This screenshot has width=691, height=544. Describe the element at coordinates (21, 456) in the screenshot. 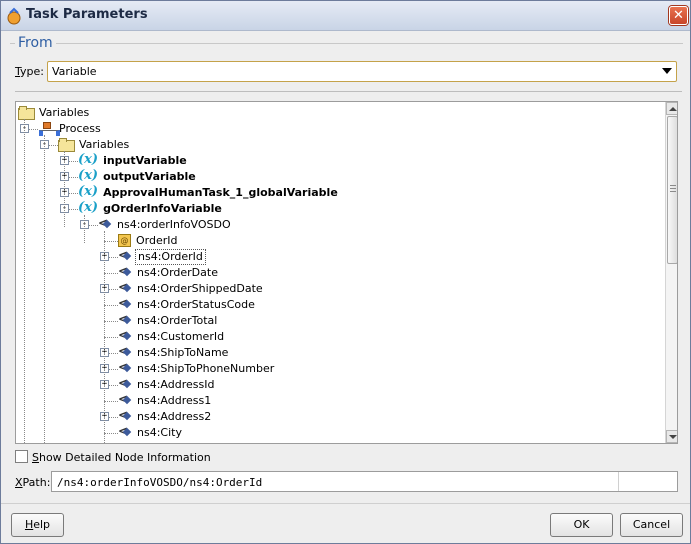

I see `show-detailed-checkbox` at that location.